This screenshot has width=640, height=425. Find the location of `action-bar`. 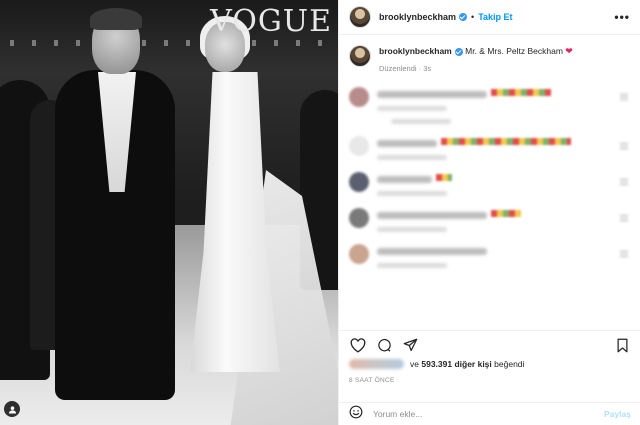

action-bar is located at coordinates (490, 345).